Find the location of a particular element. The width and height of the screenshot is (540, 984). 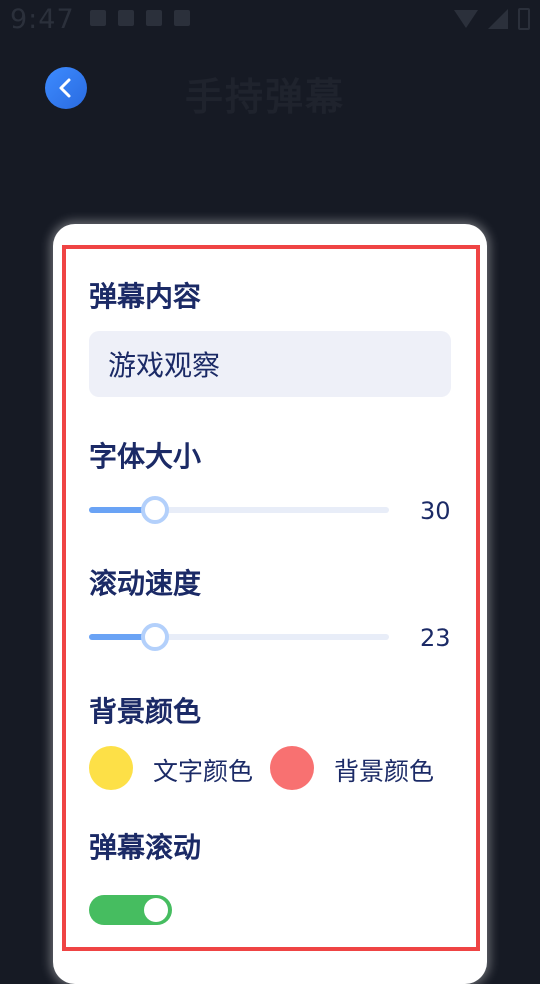

keyboard-icon is located at coordinates (182, 18).